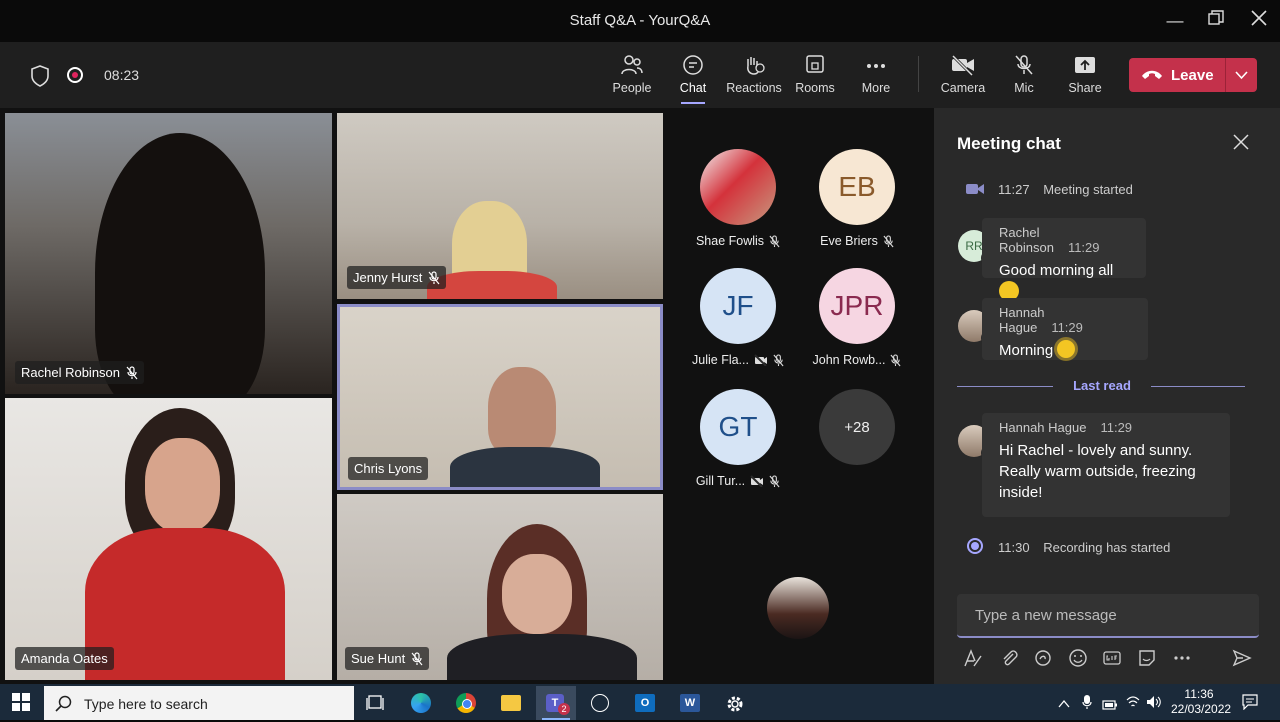 Image resolution: width=1280 pixels, height=722 pixels. What do you see at coordinates (632, 65) in the screenshot?
I see `people-icon` at bounding box center [632, 65].